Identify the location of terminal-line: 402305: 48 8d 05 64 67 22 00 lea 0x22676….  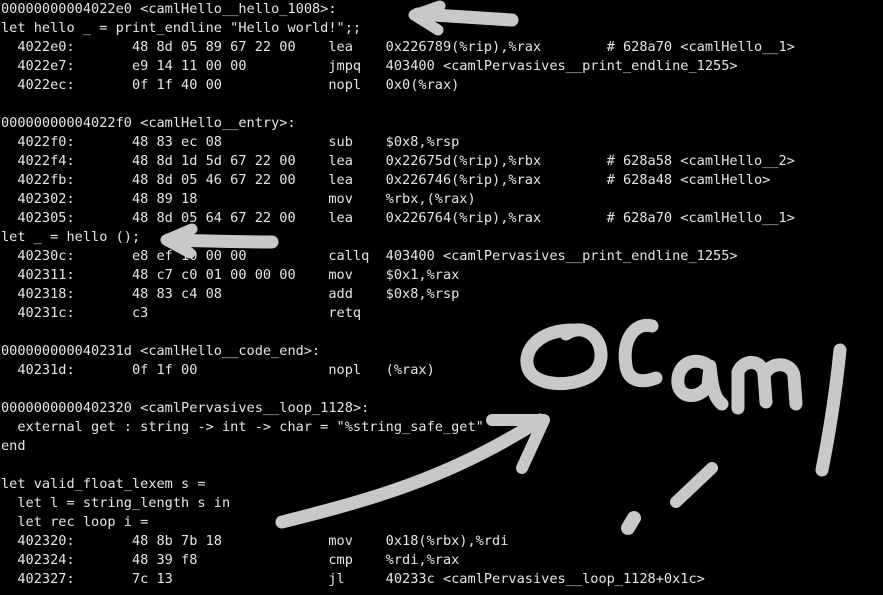
(398, 218).